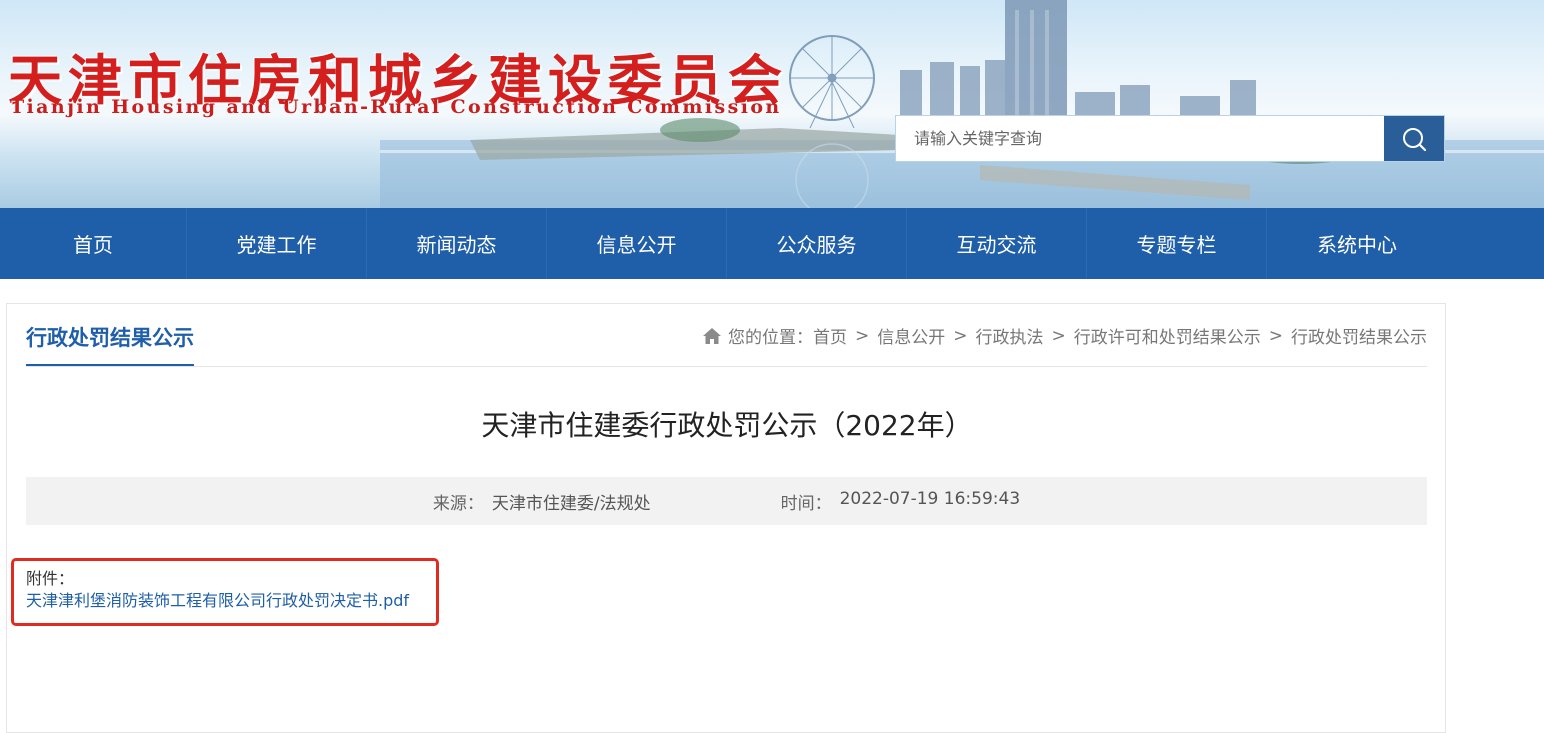  I want to click on nav-item-news: 新闻动态, so click(457, 243).